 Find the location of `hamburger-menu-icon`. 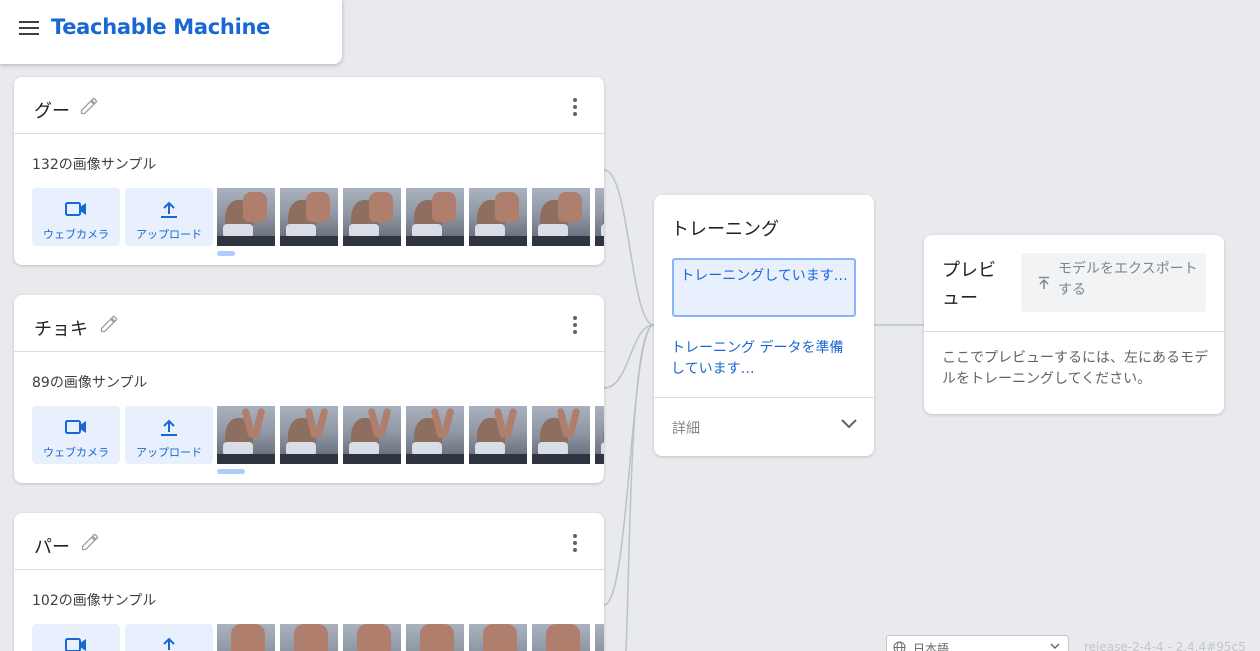

hamburger-menu-icon is located at coordinates (29, 29).